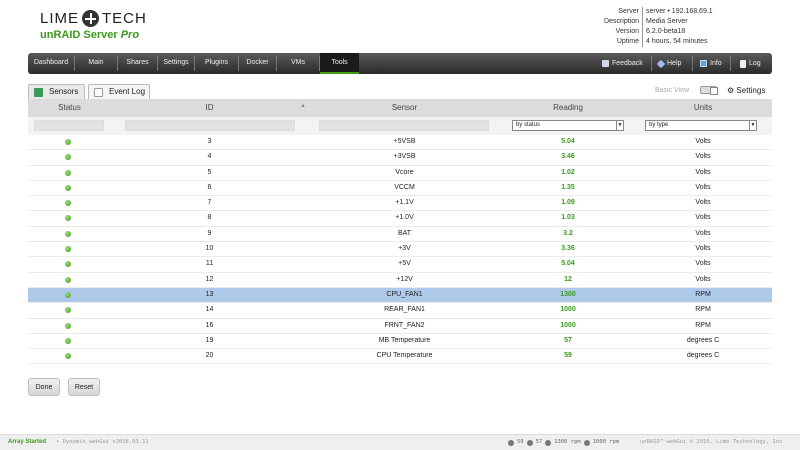 The width and height of the screenshot is (800, 450). I want to click on table-row: 12 +12V 12 Volts, so click(400, 280).